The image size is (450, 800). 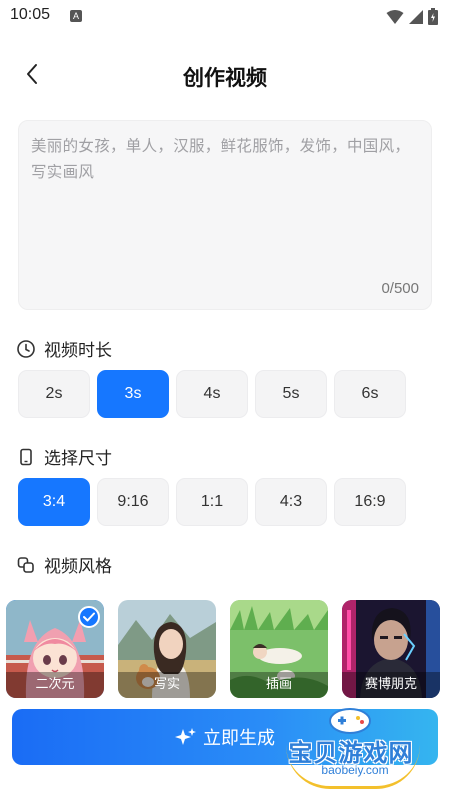 I want to click on status-icons, so click(x=412, y=16).